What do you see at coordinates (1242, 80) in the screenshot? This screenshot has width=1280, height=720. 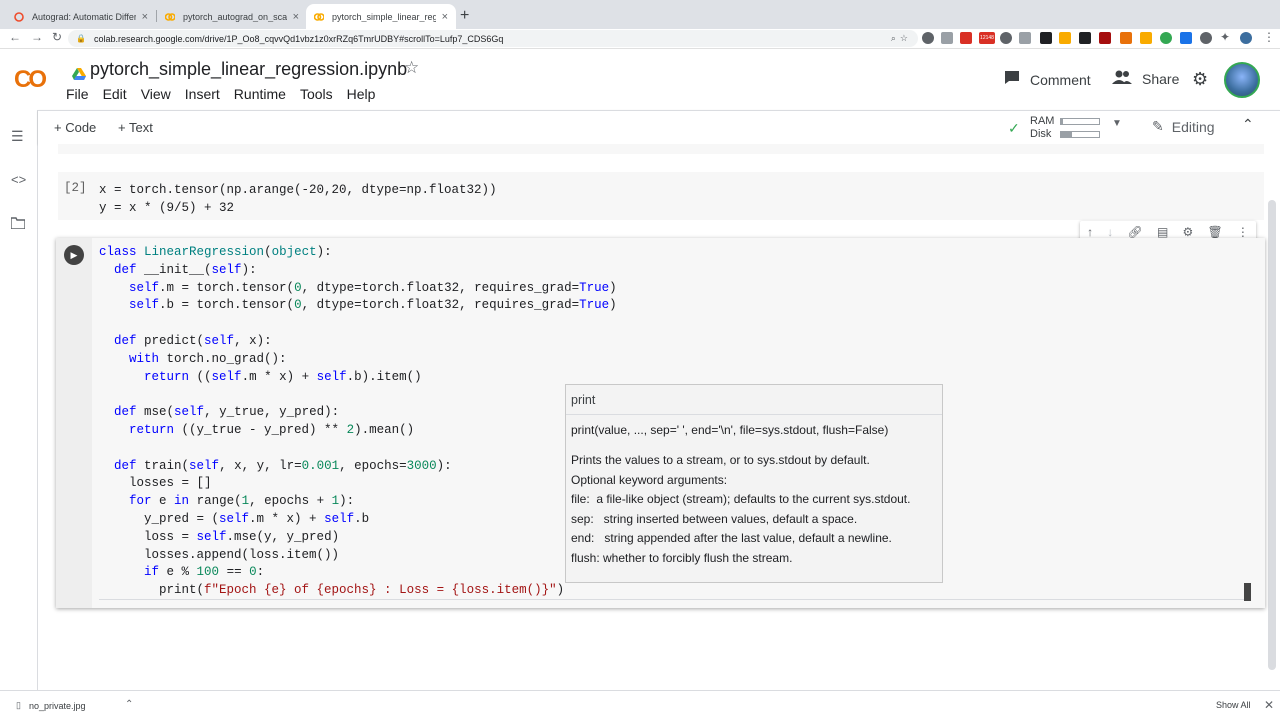 I see `account-avatar` at bounding box center [1242, 80].